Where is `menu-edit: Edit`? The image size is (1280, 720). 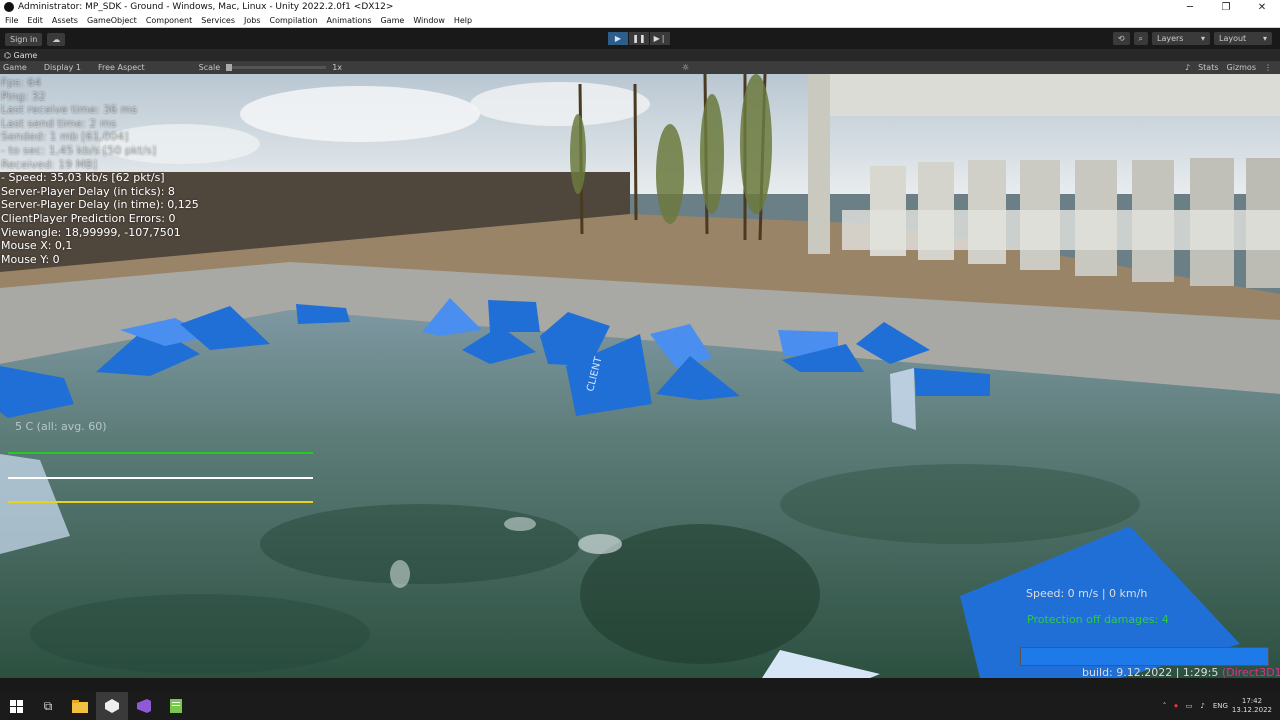
menu-edit: Edit is located at coordinates (35, 20).